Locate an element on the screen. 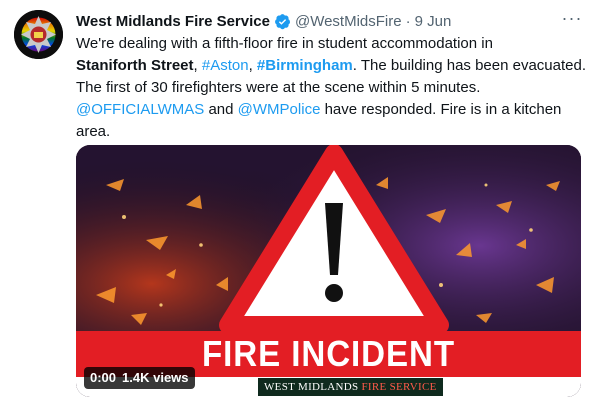 Image resolution: width=597 pixels, height=405 pixels. street-name: Staniforth Street is located at coordinates (135, 65).